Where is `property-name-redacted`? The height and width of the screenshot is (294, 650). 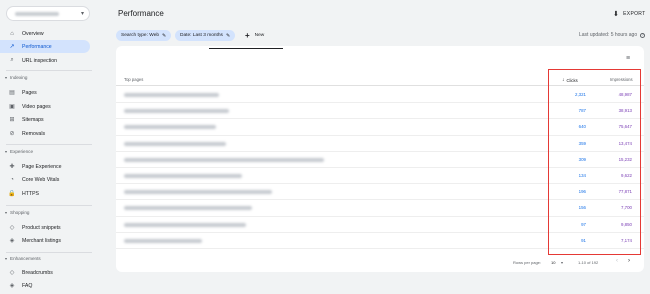
property-name-redacted is located at coordinates (37, 13).